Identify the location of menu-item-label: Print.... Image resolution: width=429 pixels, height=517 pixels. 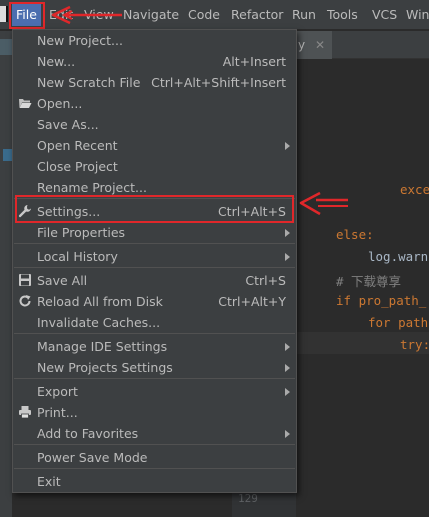
(57, 412).